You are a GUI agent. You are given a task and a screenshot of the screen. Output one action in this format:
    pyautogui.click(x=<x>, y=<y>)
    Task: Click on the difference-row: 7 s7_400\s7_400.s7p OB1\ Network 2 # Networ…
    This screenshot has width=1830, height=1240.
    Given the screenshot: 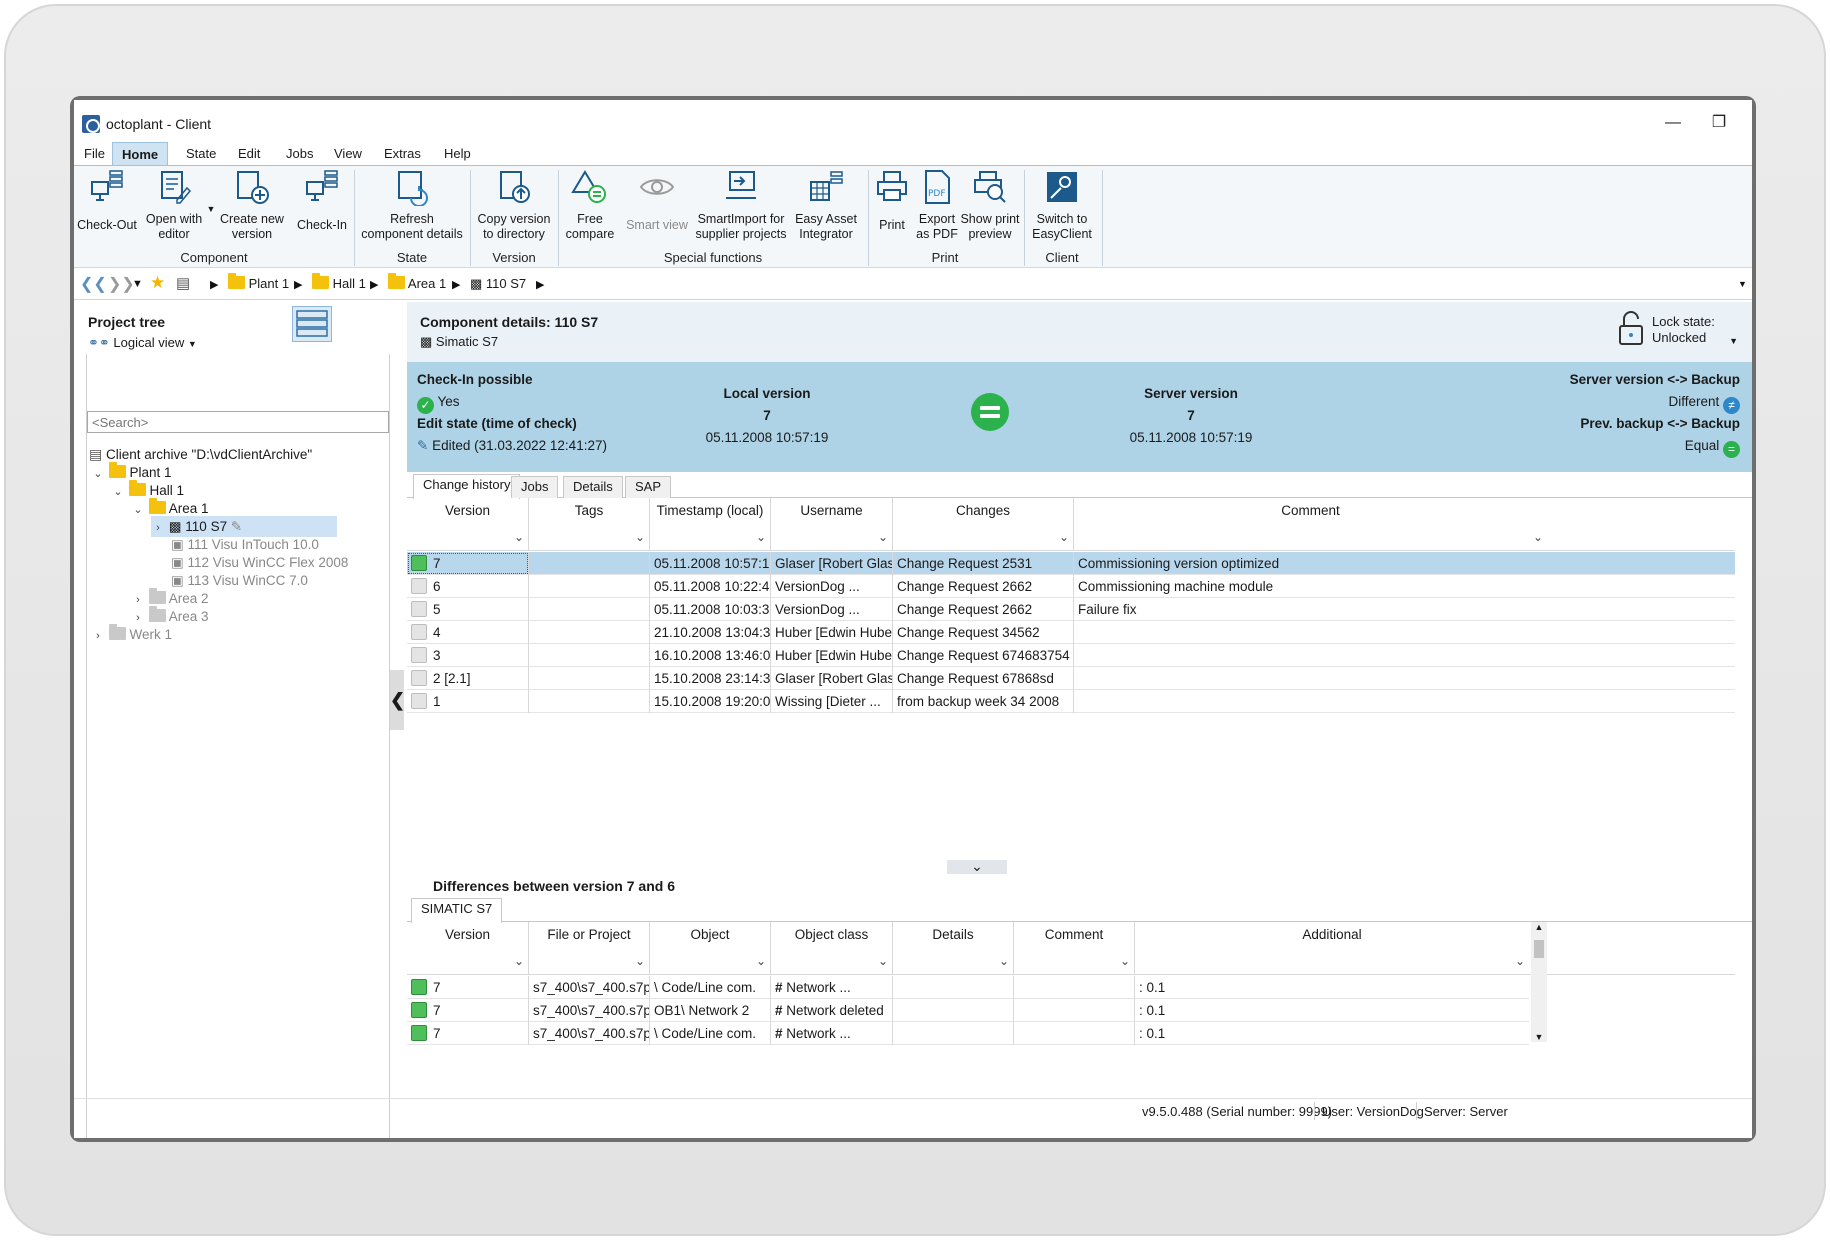 What is the action you would take?
    pyautogui.click(x=968, y=1010)
    